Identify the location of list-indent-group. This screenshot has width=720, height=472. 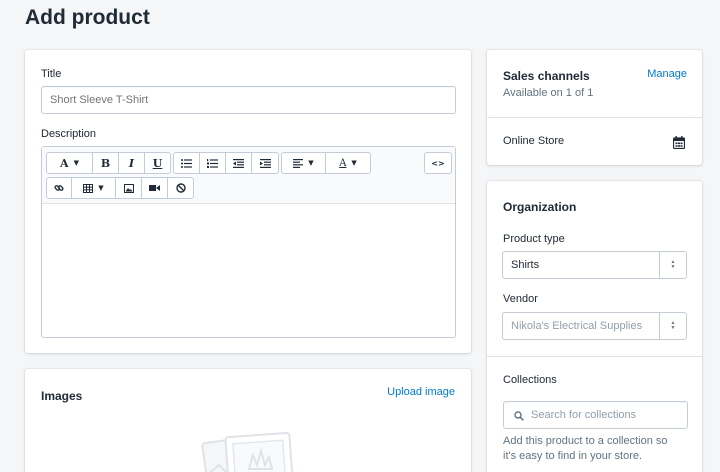
(226, 163).